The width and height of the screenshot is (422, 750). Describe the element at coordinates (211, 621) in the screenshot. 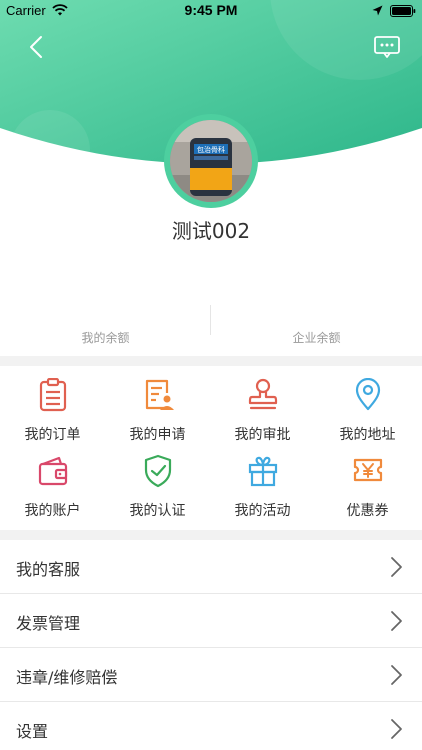

I see `list-item-invoices: 发票管理` at that location.